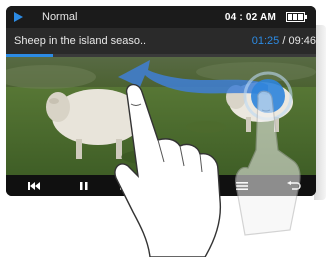 Image resolution: width=326 pixels, height=257 pixels. Describe the element at coordinates (265, 41) in the screenshot. I see `elapsed-time: 01:25` at that location.